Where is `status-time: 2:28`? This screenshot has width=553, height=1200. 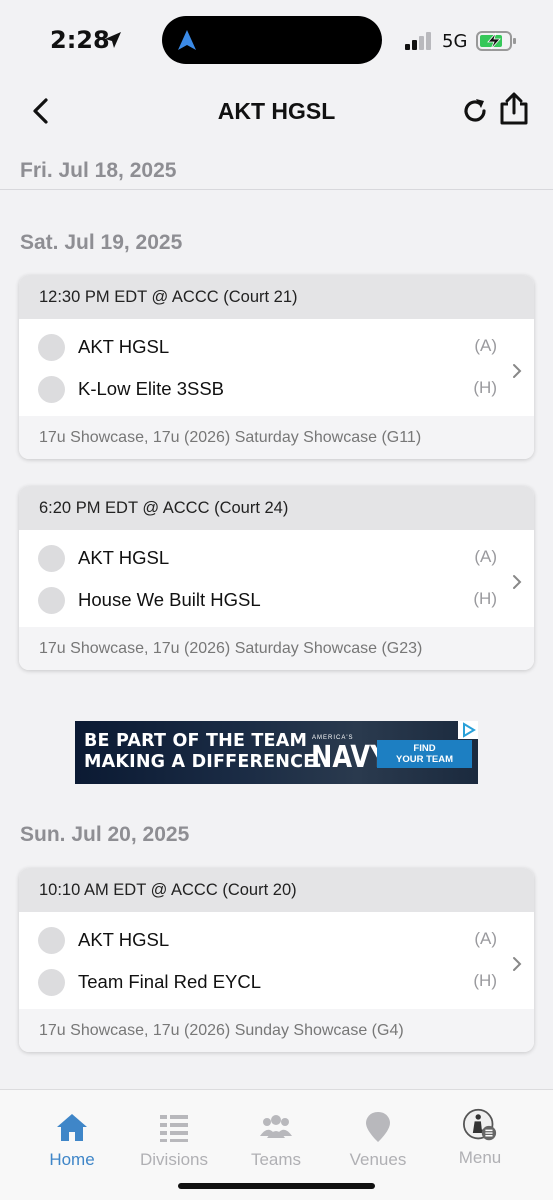
status-time: 2:28 is located at coordinates (80, 40).